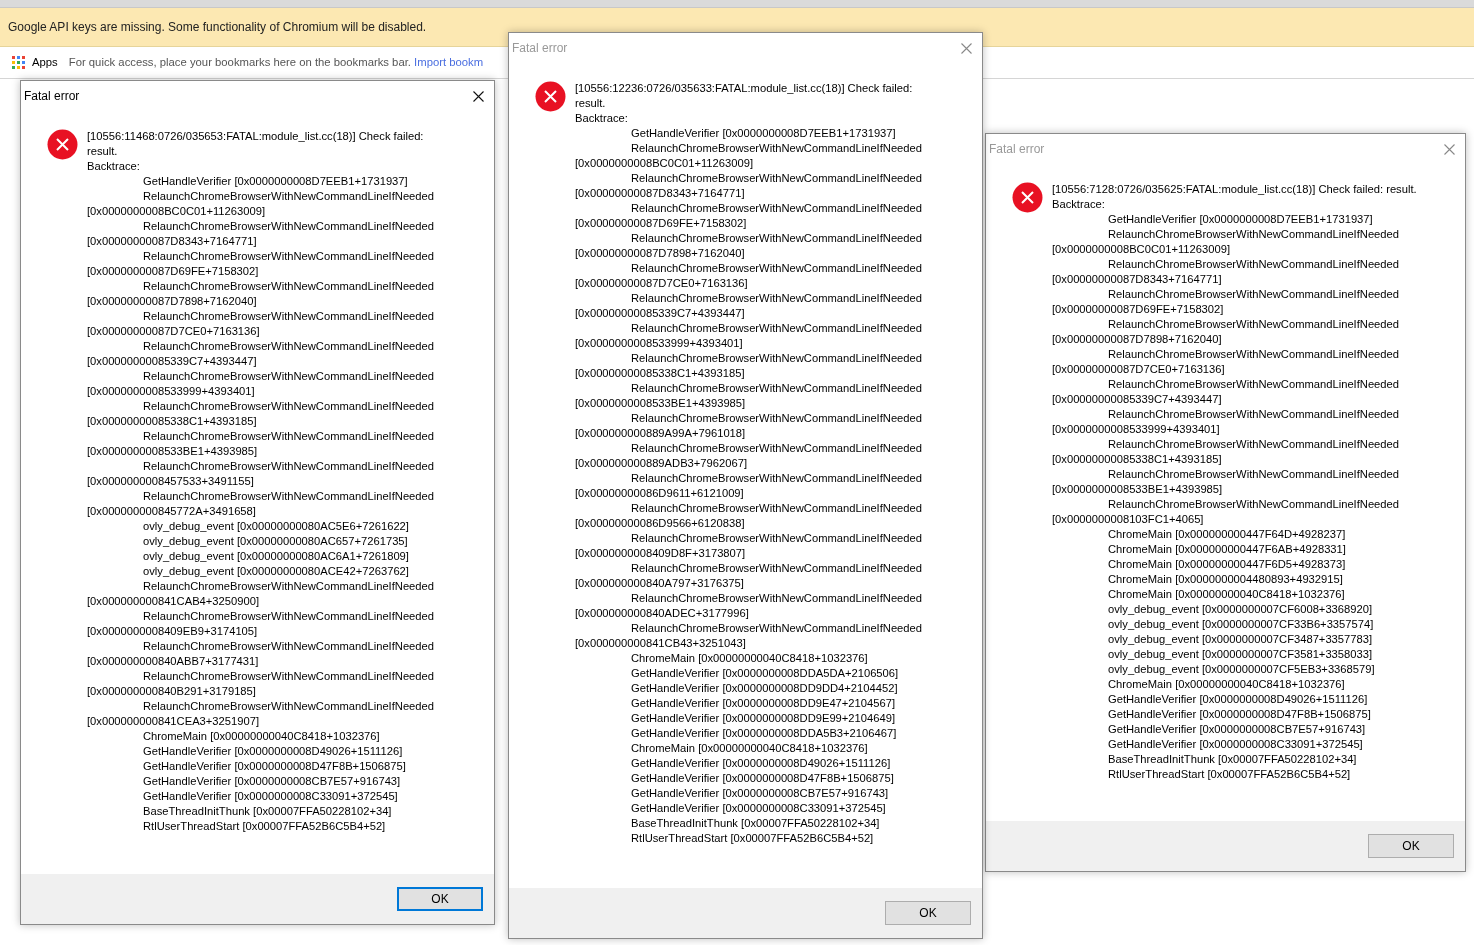 Image resolution: width=1474 pixels, height=945 pixels. What do you see at coordinates (757, 486) in the screenshot?
I see `backtrace-frame: RelaunchChromeBrowserWithNewCommandLineIfNeeded [0x00000000086D9611+6121009]` at bounding box center [757, 486].